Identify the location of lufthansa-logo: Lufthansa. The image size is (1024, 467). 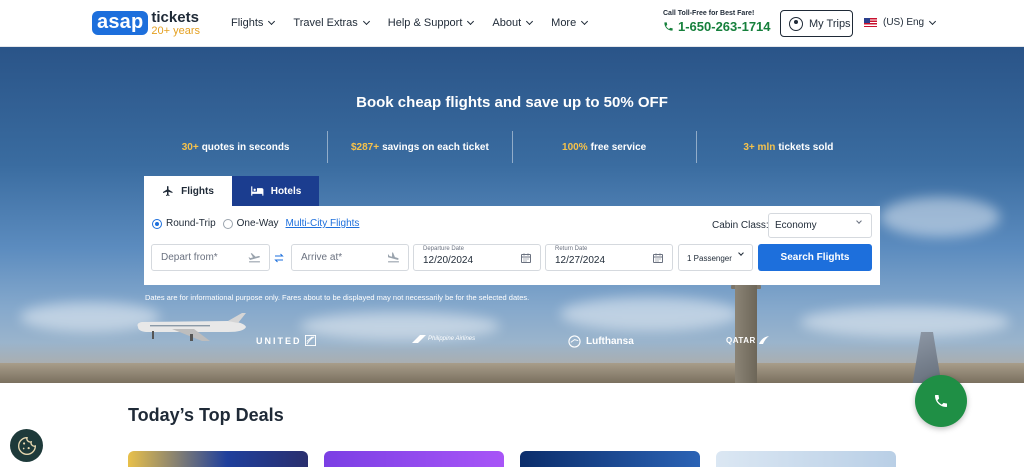
(601, 341).